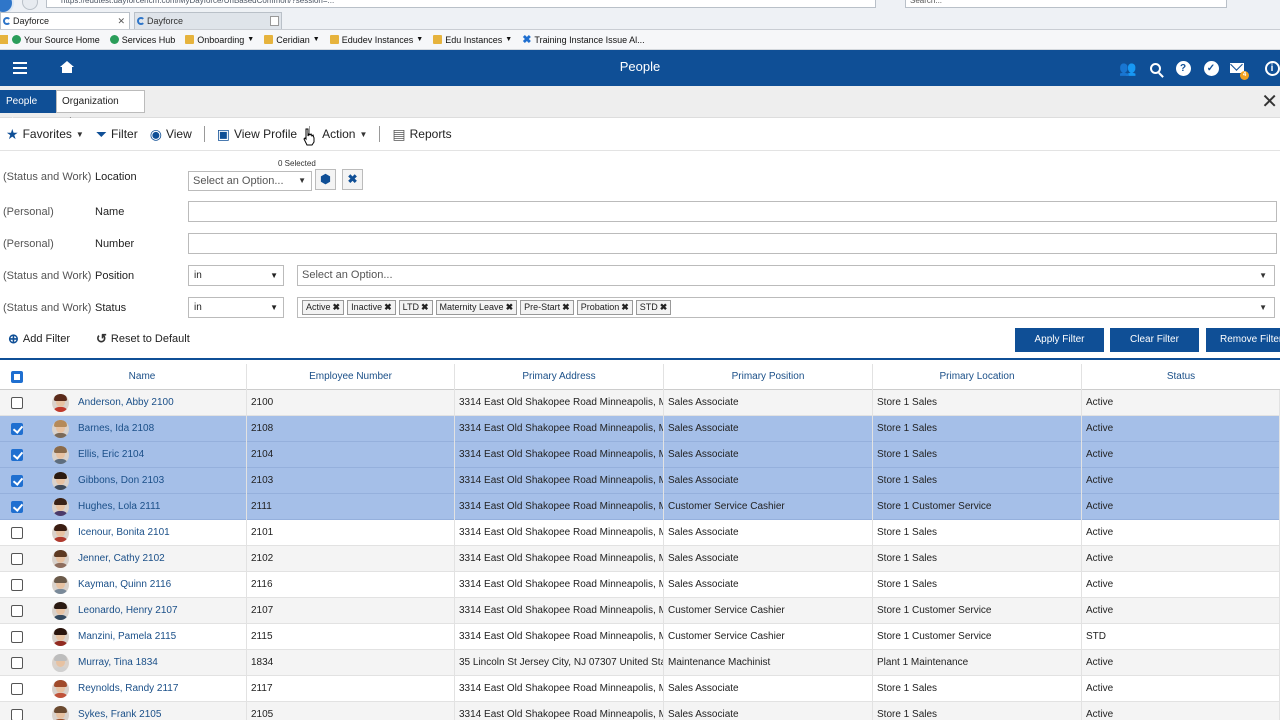 Image resolution: width=1280 pixels, height=720 pixels. I want to click on bookmark-edudev-instances: Edudev Instances ▼, so click(376, 40).